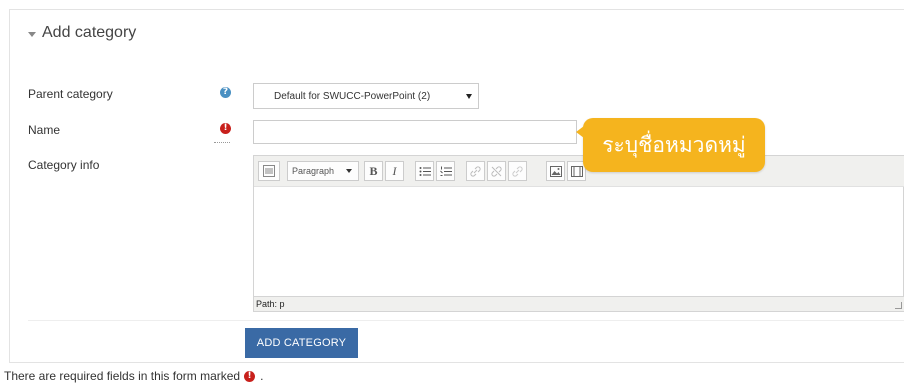 This screenshot has height=385, width=904. Describe the element at coordinates (445, 171) in the screenshot. I see `numbered-list-icon` at that location.